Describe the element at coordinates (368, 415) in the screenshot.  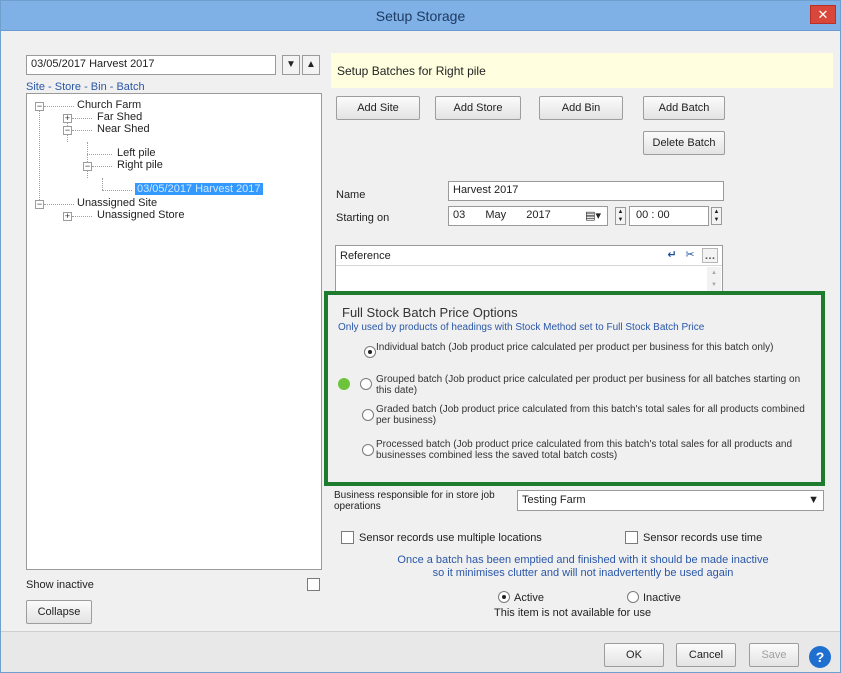
I see `graded-batch-radio` at that location.